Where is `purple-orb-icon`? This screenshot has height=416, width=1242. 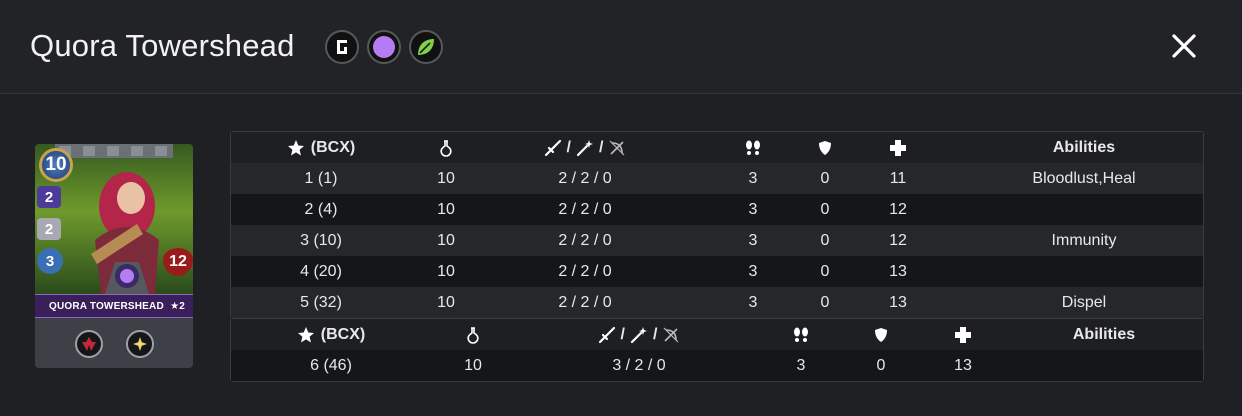
purple-orb-icon is located at coordinates (384, 47).